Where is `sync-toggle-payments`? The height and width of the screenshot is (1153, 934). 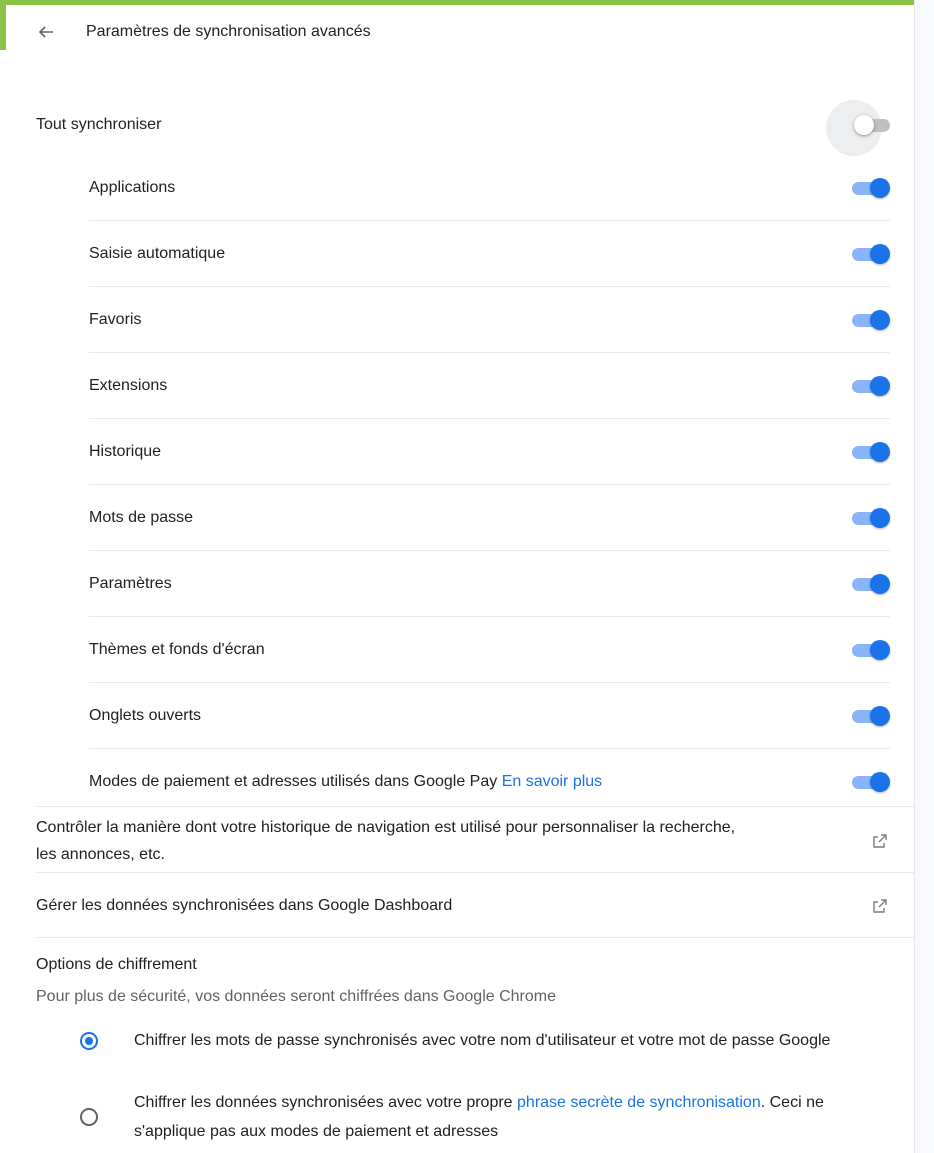 sync-toggle-payments is located at coordinates (870, 781).